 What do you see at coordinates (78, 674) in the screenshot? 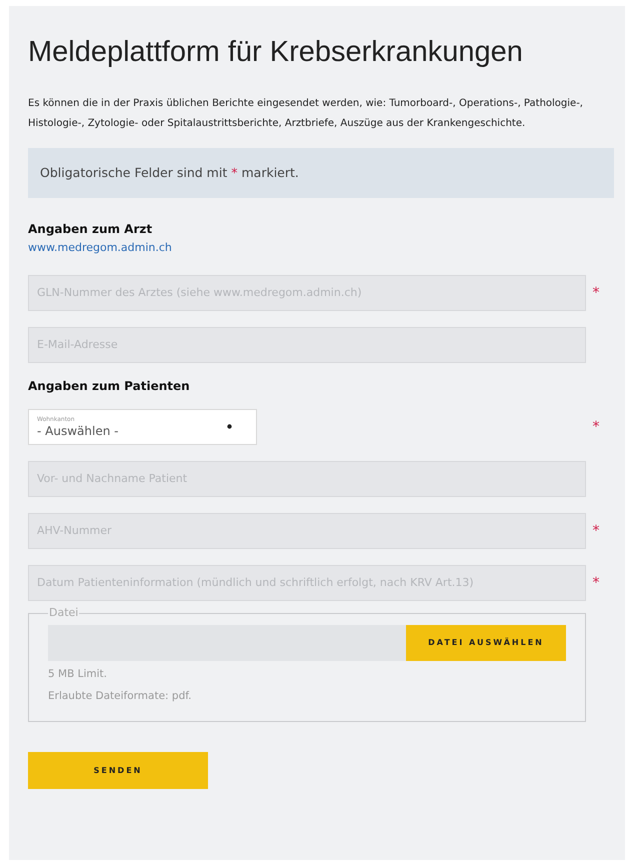
I see `file-hint: 5 MB Limit.` at bounding box center [78, 674].